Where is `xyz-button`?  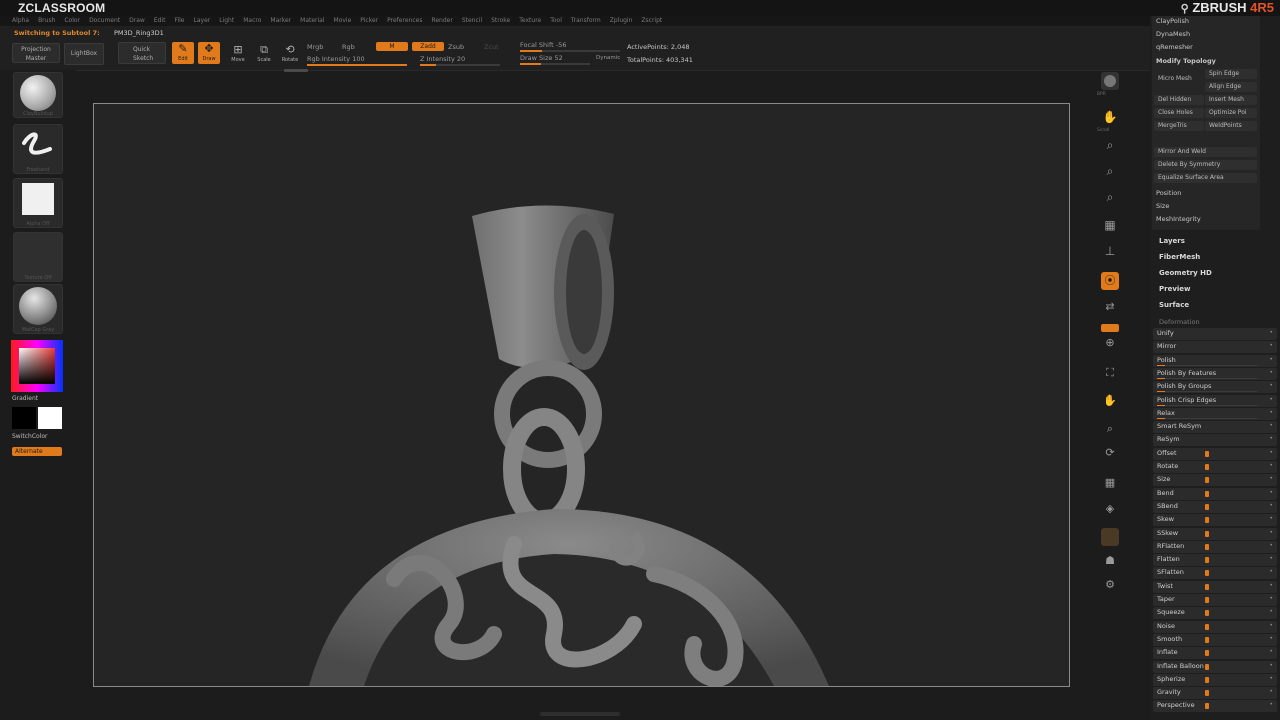 xyz-button is located at coordinates (1110, 328).